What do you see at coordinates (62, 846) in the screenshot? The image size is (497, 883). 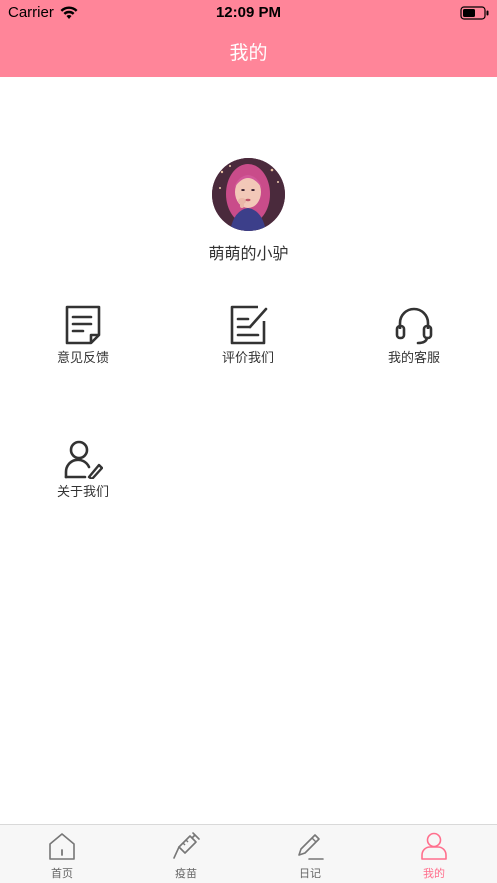 I see `home-icon` at bounding box center [62, 846].